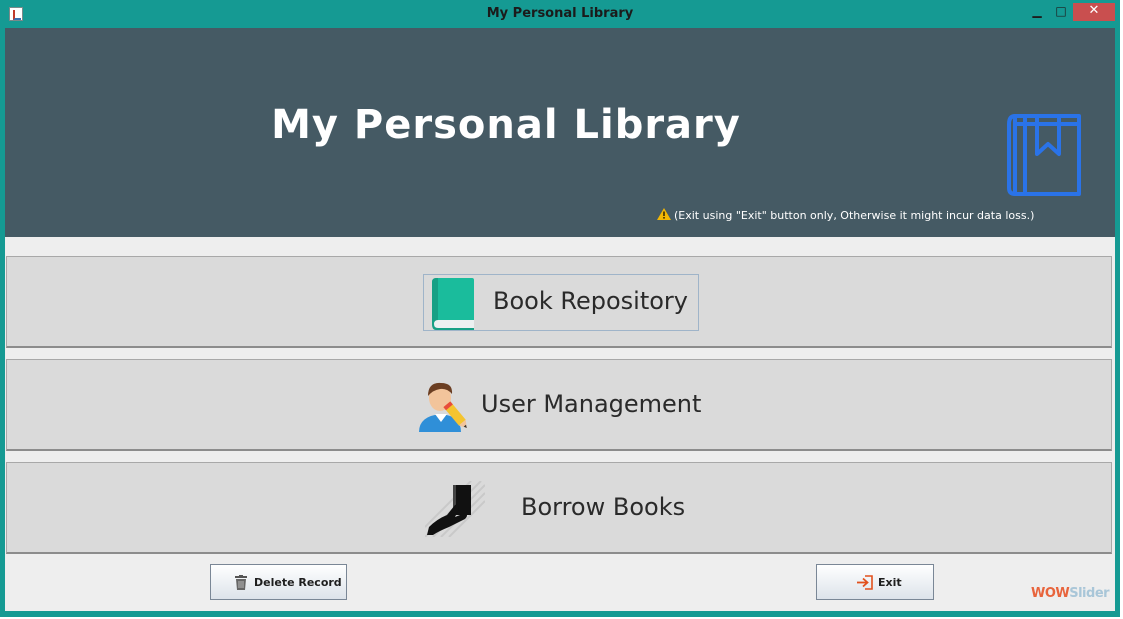 This screenshot has width=1123, height=619. I want to click on wowslider-watermark: WOWSlider, so click(1070, 596).